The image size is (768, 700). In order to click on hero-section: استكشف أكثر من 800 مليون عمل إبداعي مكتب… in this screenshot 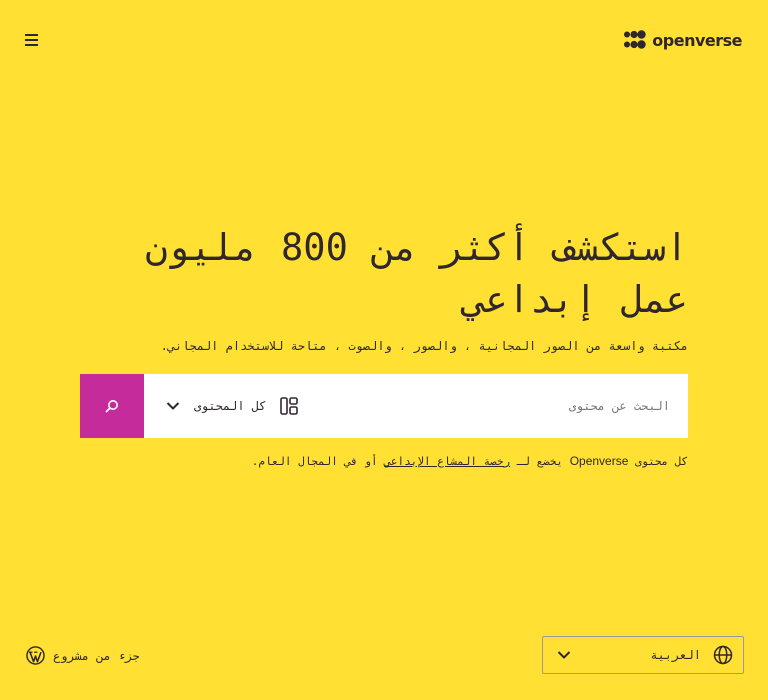, I will do `click(384, 288)`.